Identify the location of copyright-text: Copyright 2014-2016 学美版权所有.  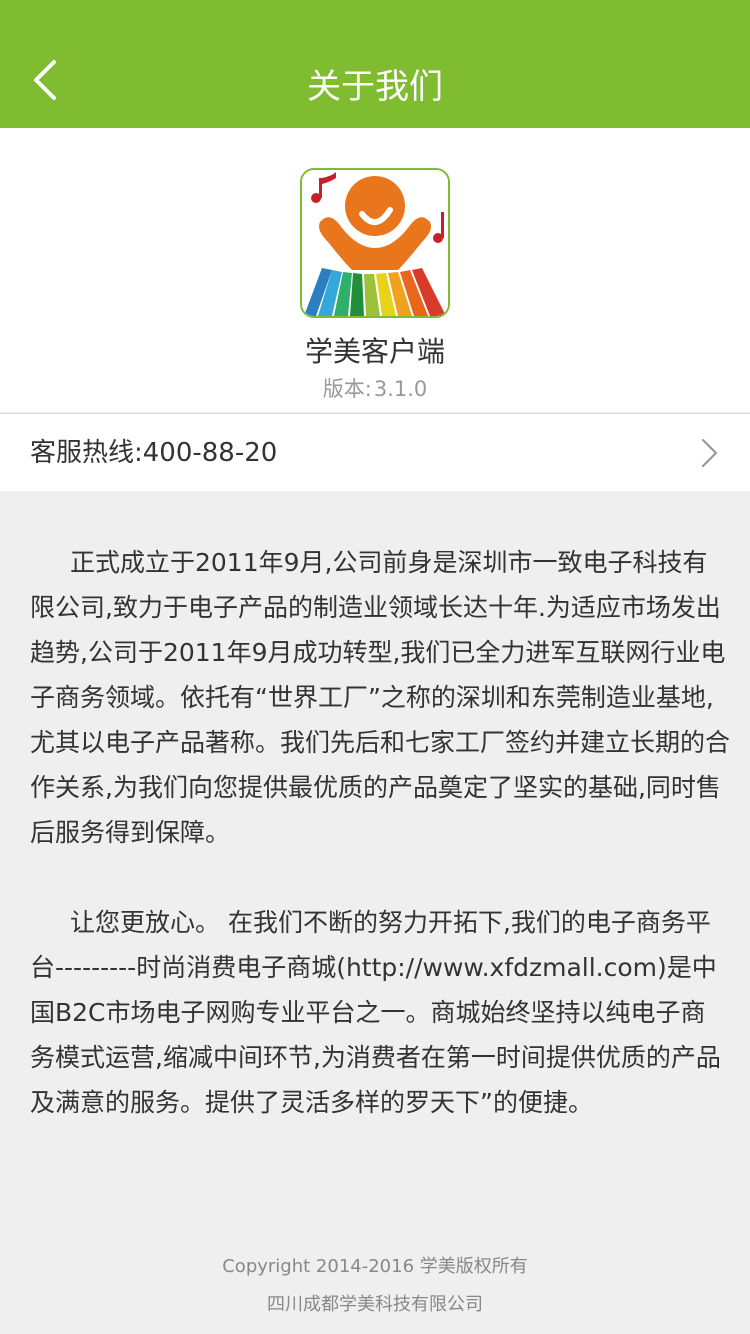
(375, 1266).